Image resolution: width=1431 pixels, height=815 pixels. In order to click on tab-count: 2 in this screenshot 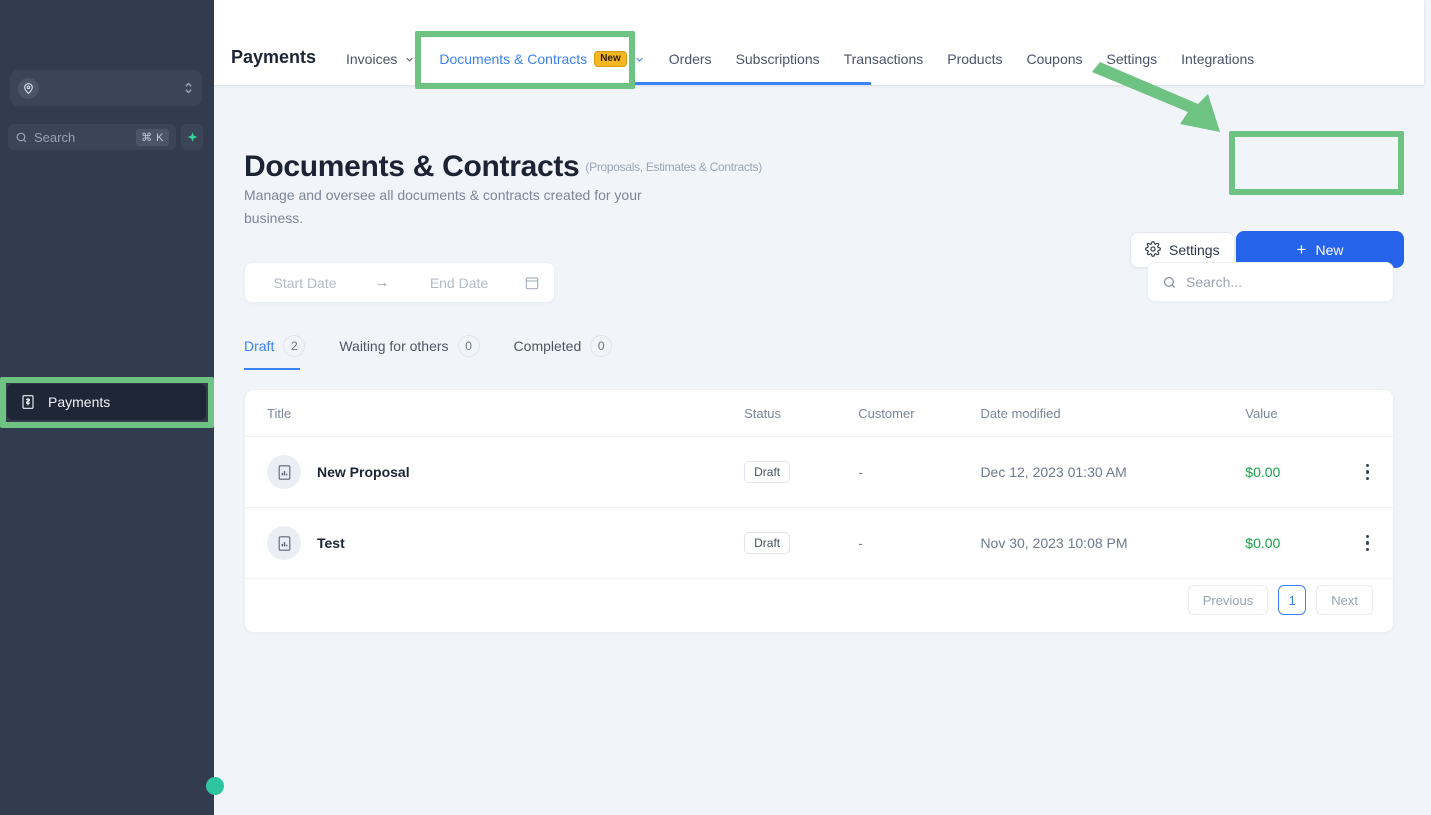, I will do `click(294, 346)`.